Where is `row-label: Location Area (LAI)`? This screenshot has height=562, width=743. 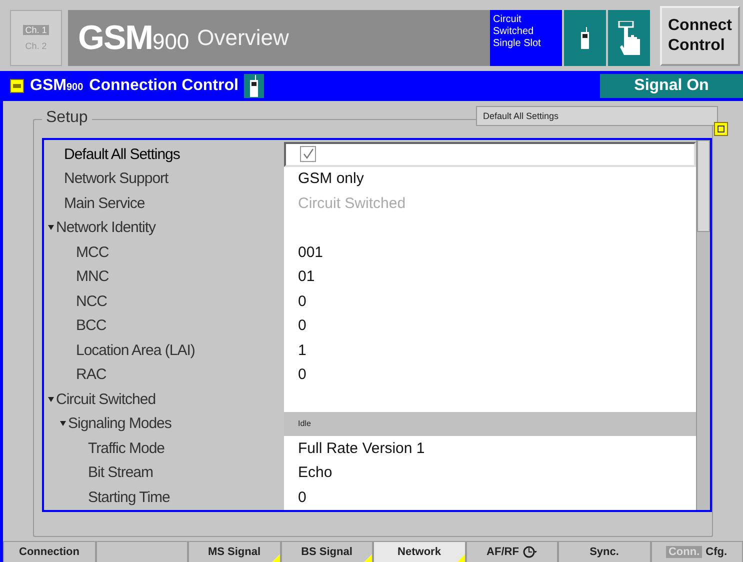
row-label: Location Area (LAI) is located at coordinates (135, 350).